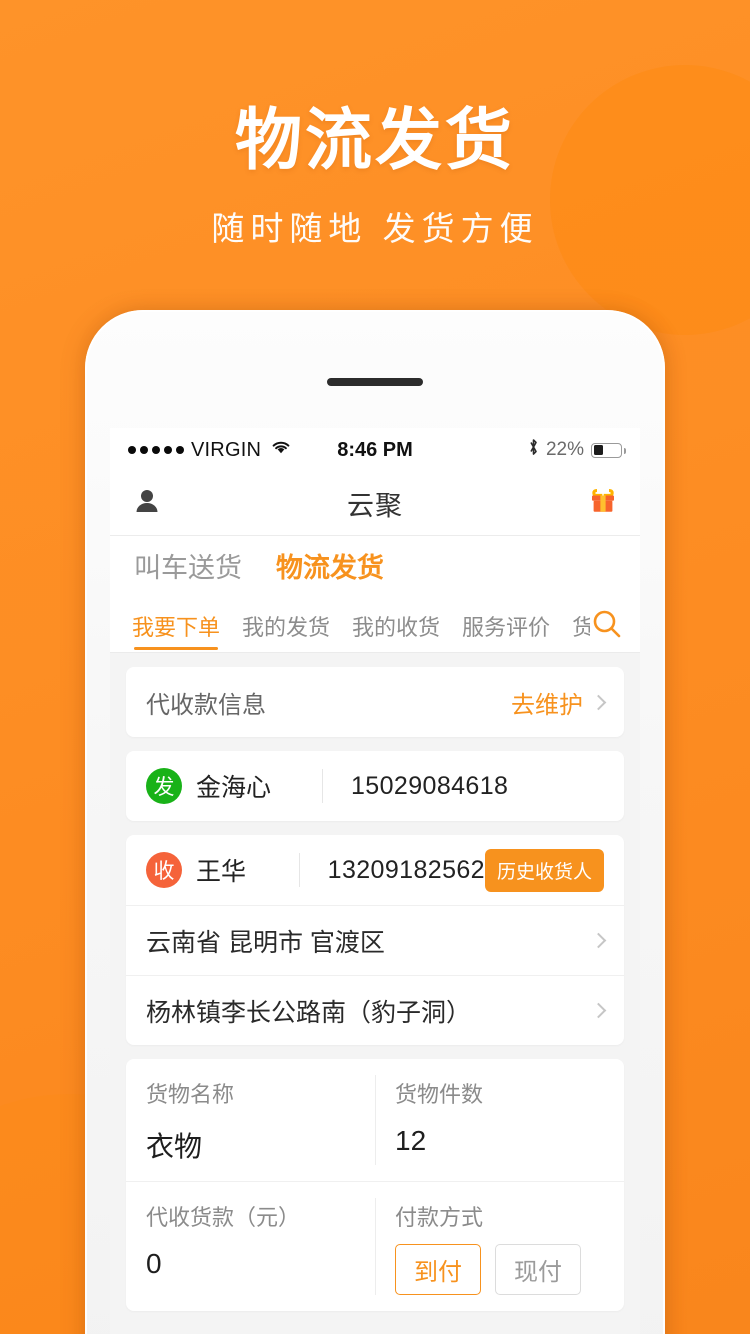 The image size is (750, 1334). I want to click on payment-method-label: 付款方式, so click(439, 1217).